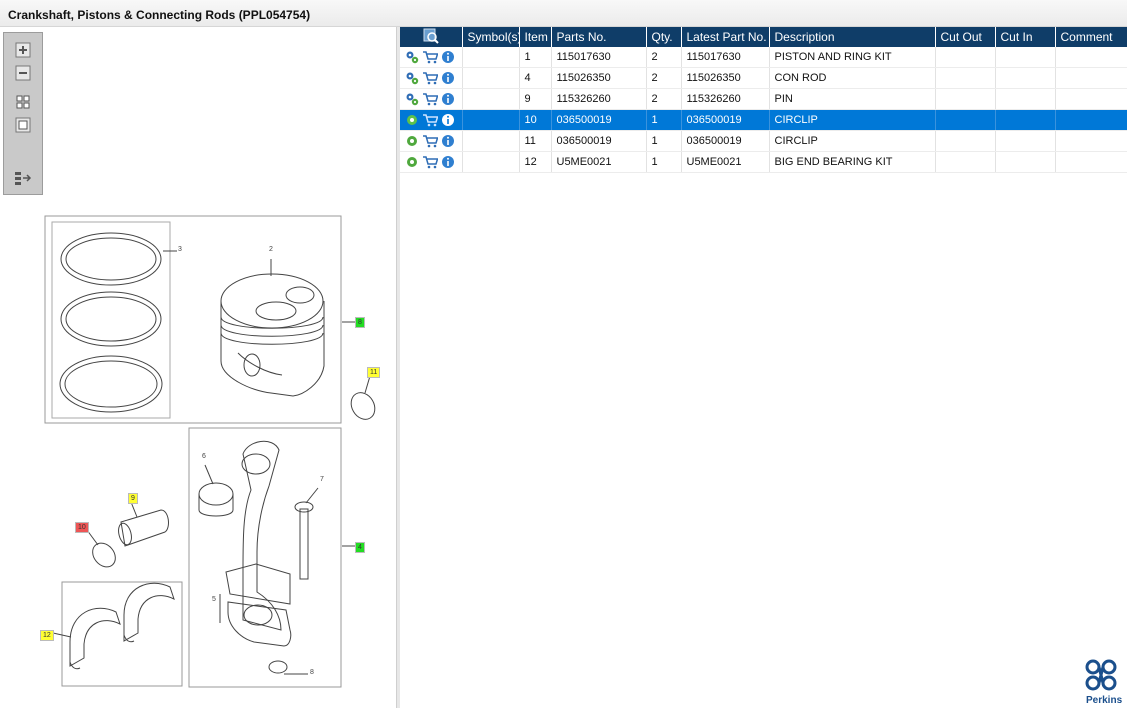 This screenshot has width=1127, height=708. I want to click on callout-9: 9, so click(133, 498).